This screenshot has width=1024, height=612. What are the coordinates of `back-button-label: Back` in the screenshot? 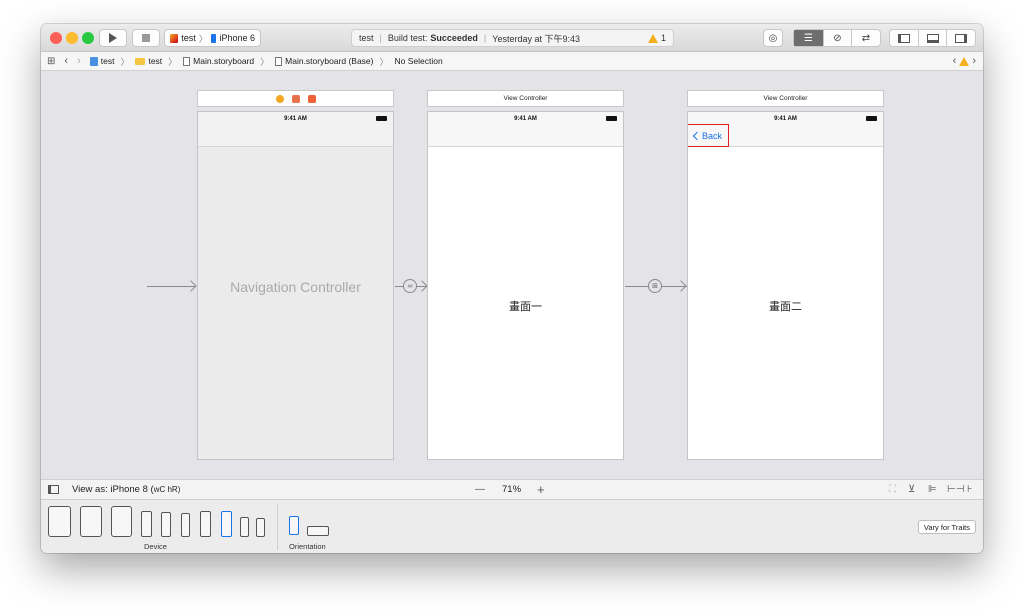 It's located at (712, 135).